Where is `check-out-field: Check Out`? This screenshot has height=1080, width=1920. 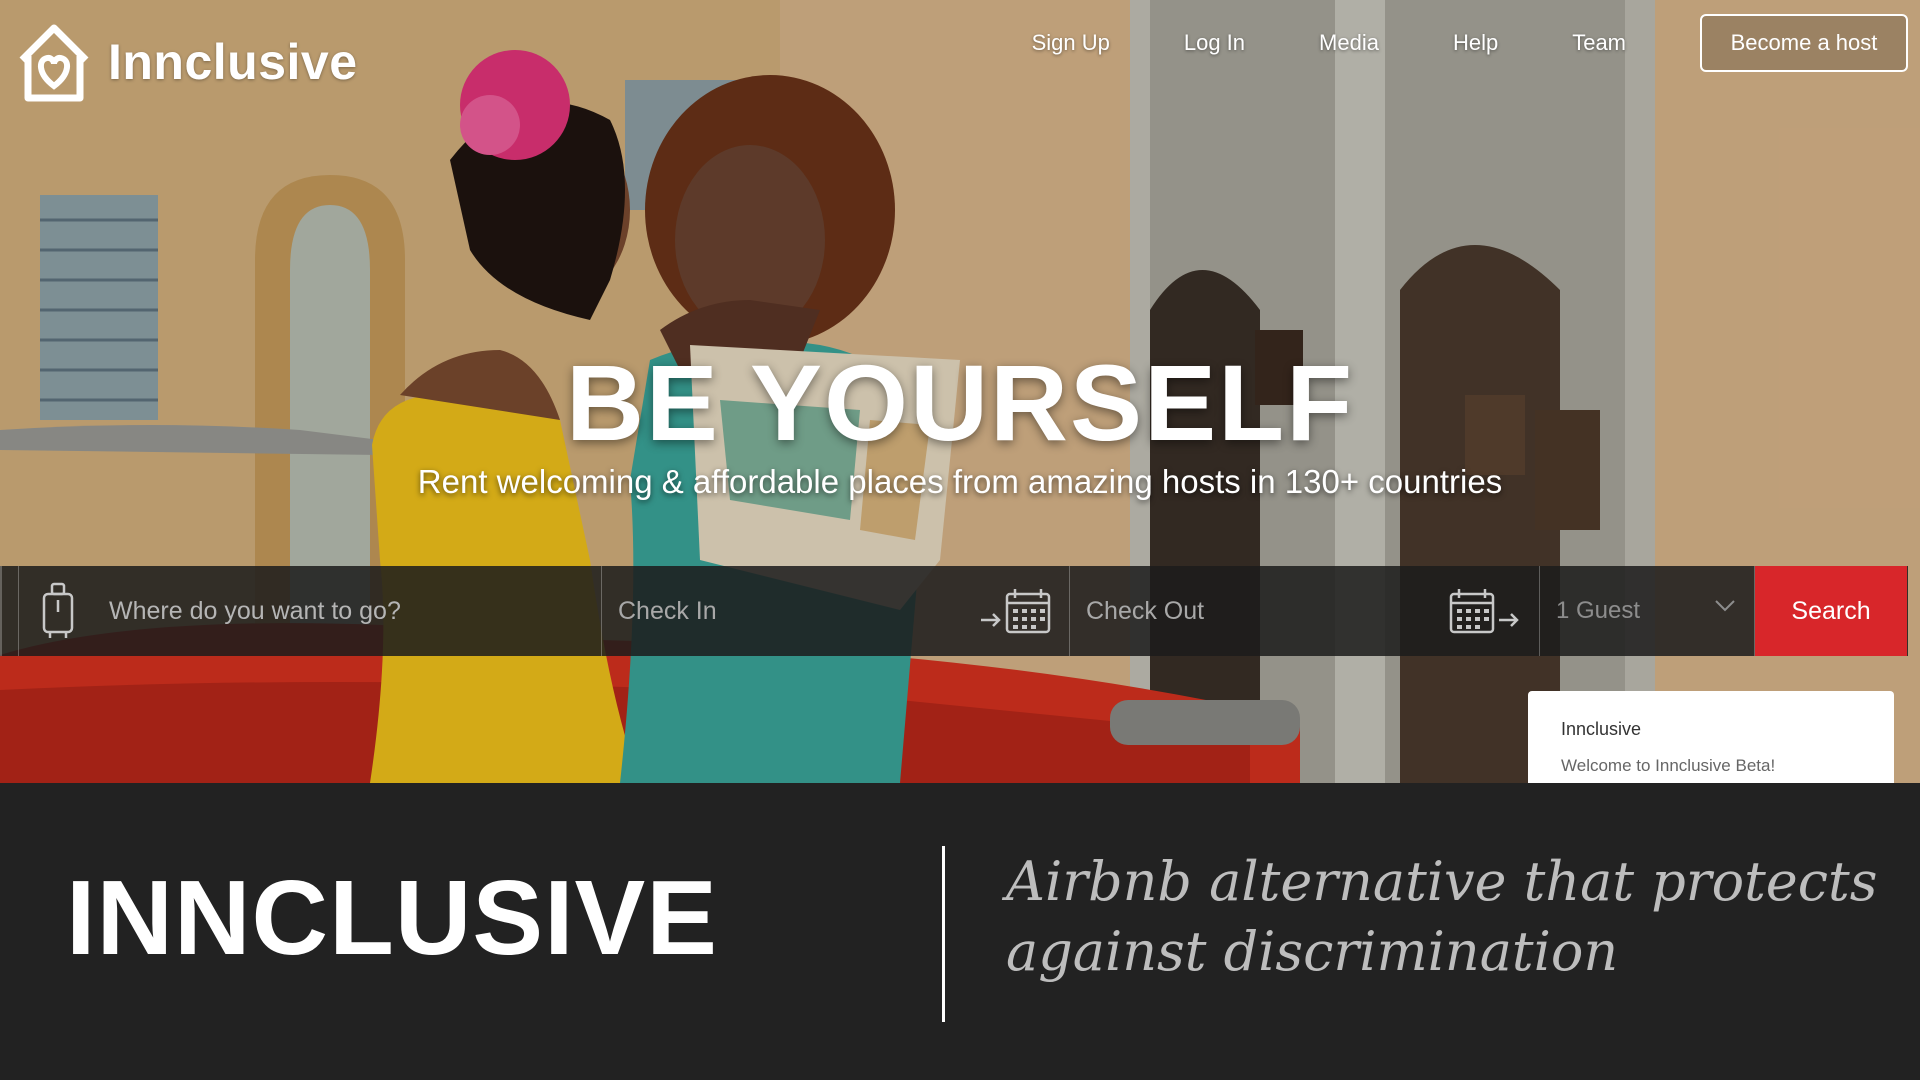 check-out-field: Check Out is located at coordinates (1305, 611).